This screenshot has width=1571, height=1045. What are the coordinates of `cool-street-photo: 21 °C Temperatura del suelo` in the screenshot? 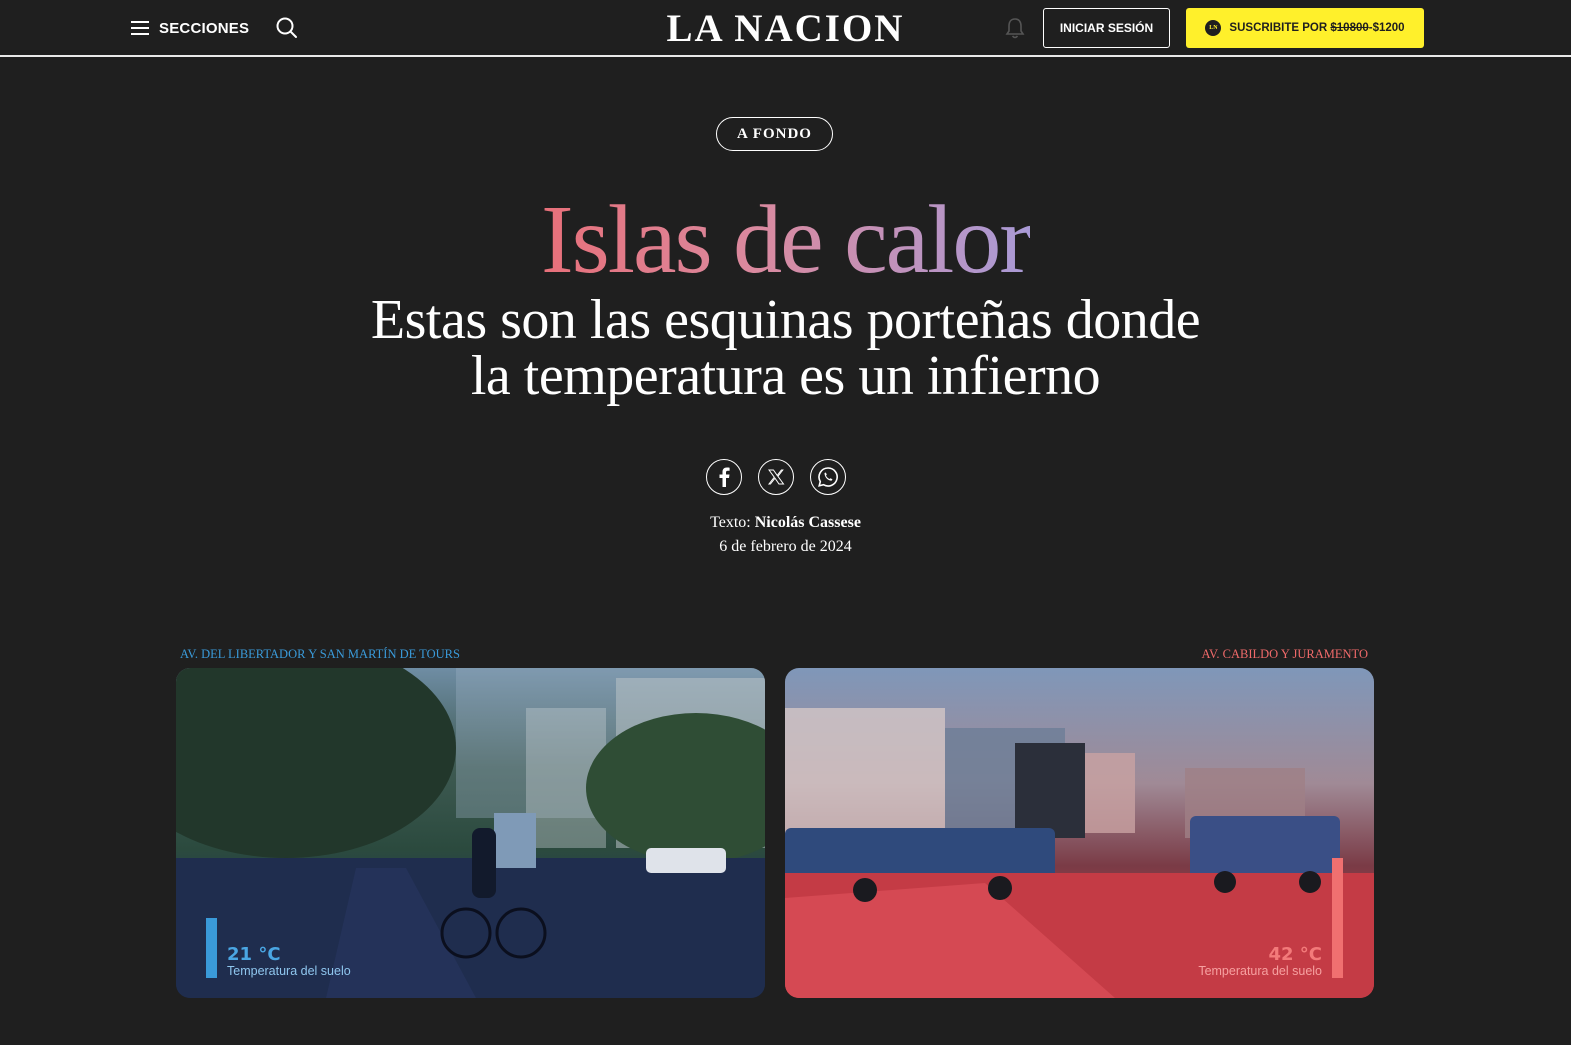 It's located at (470, 833).